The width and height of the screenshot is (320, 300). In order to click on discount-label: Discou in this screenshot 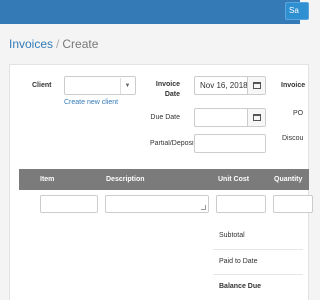, I will do `click(293, 138)`.